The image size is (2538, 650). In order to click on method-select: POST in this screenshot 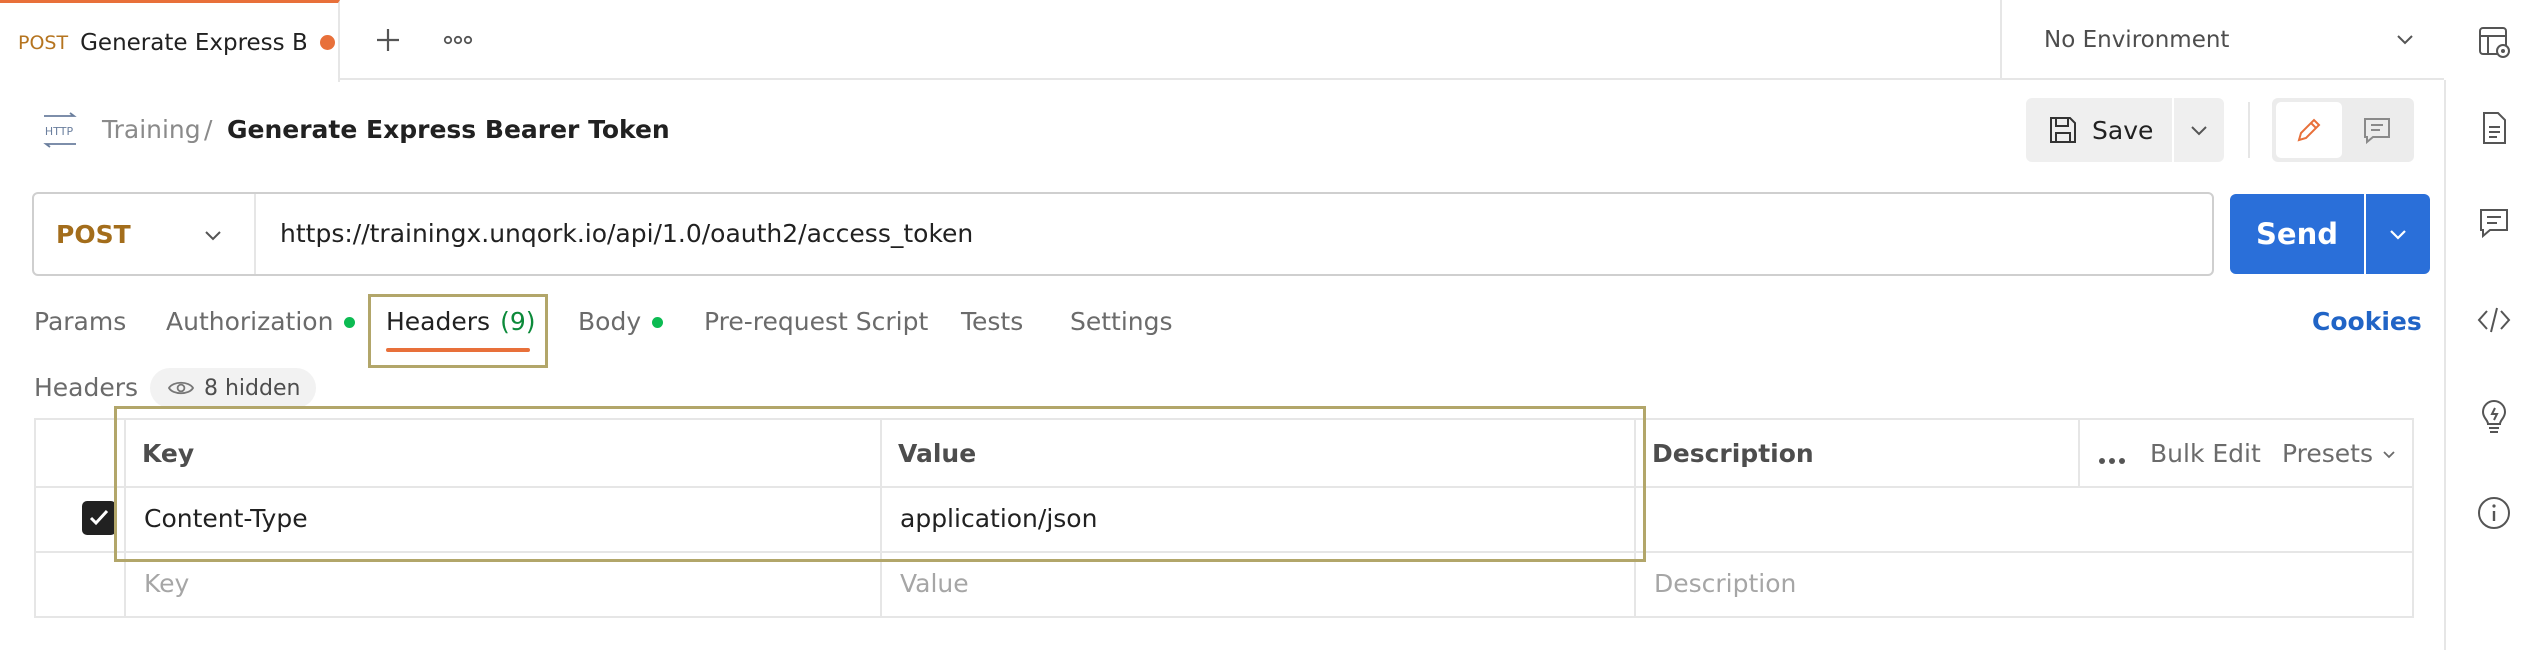, I will do `click(145, 234)`.